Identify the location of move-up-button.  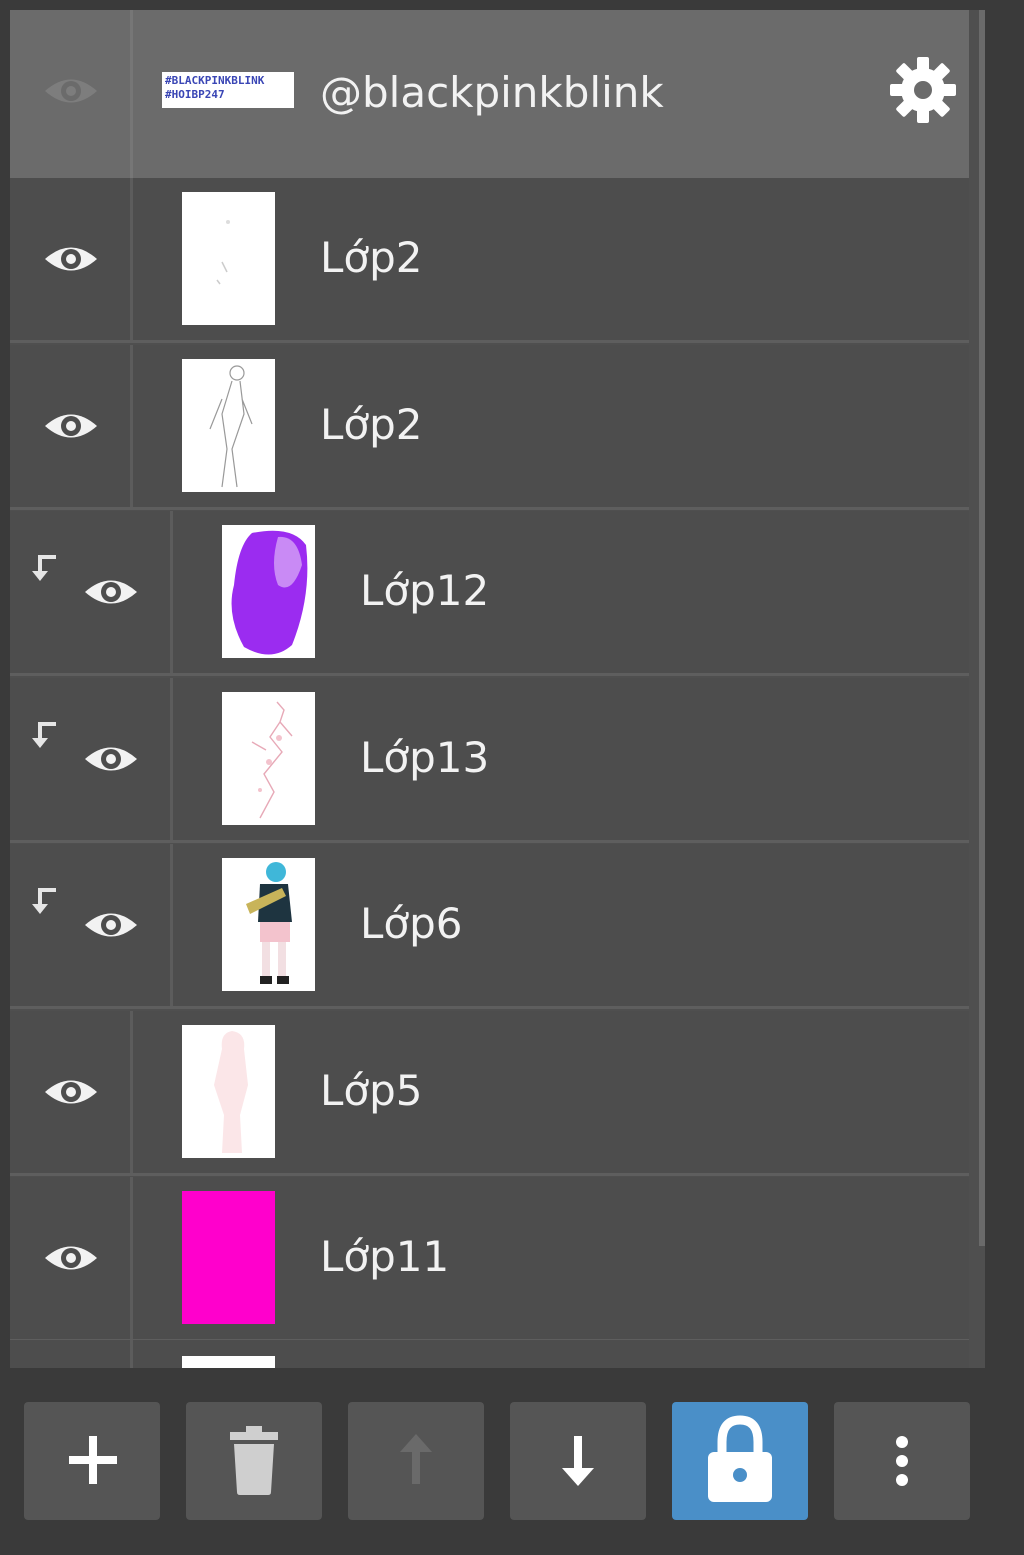
(416, 1461).